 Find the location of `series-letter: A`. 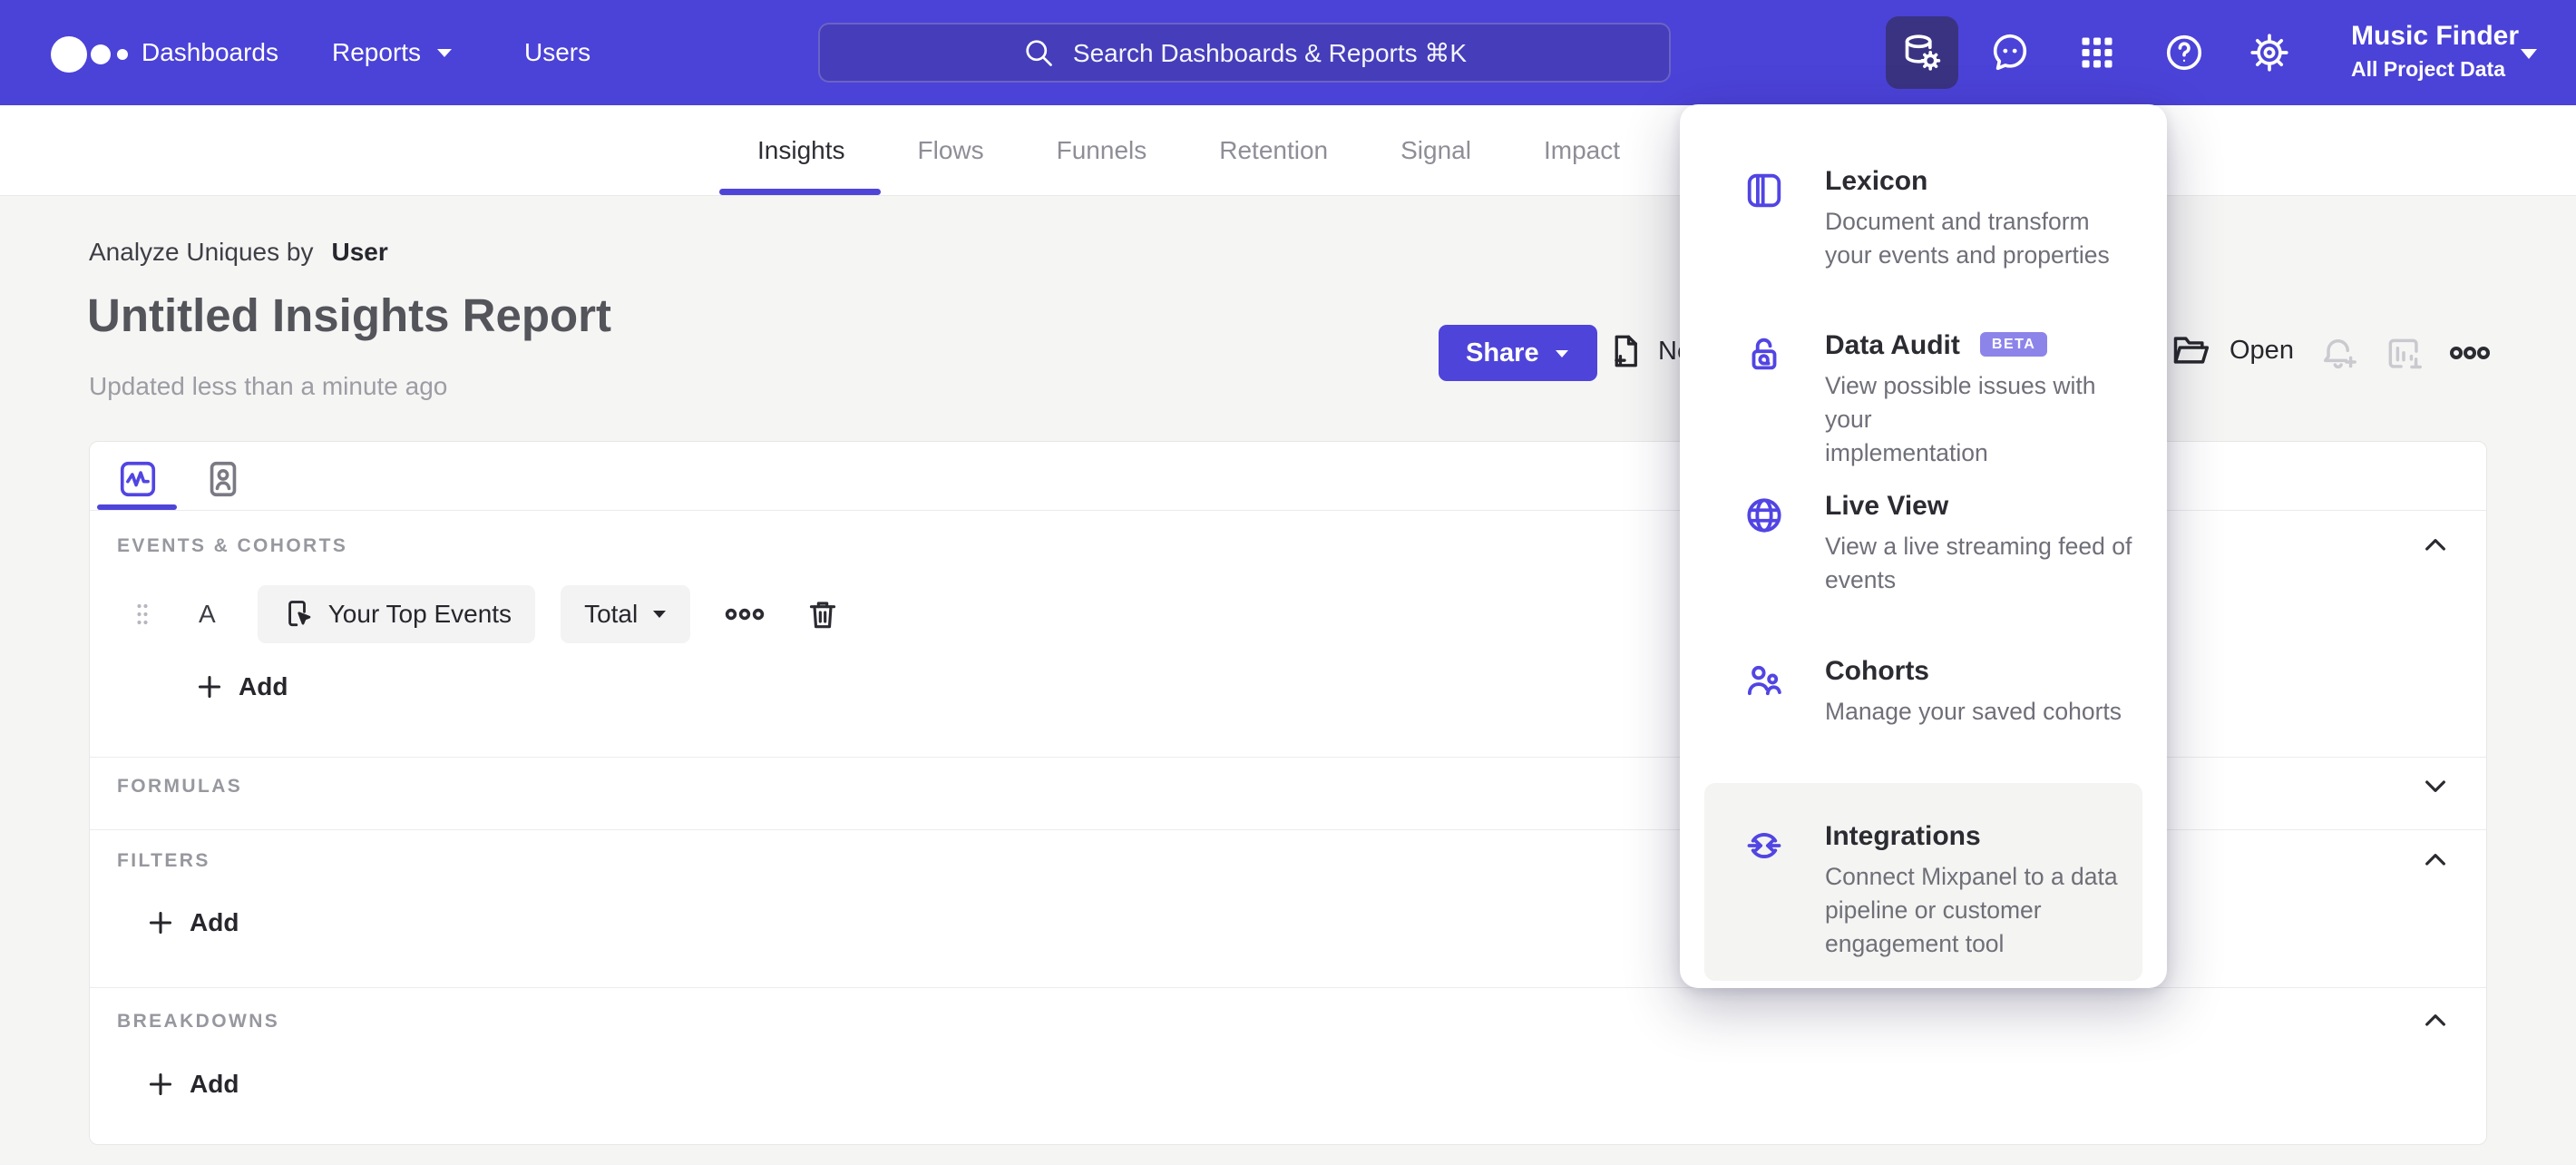

series-letter: A is located at coordinates (207, 614).